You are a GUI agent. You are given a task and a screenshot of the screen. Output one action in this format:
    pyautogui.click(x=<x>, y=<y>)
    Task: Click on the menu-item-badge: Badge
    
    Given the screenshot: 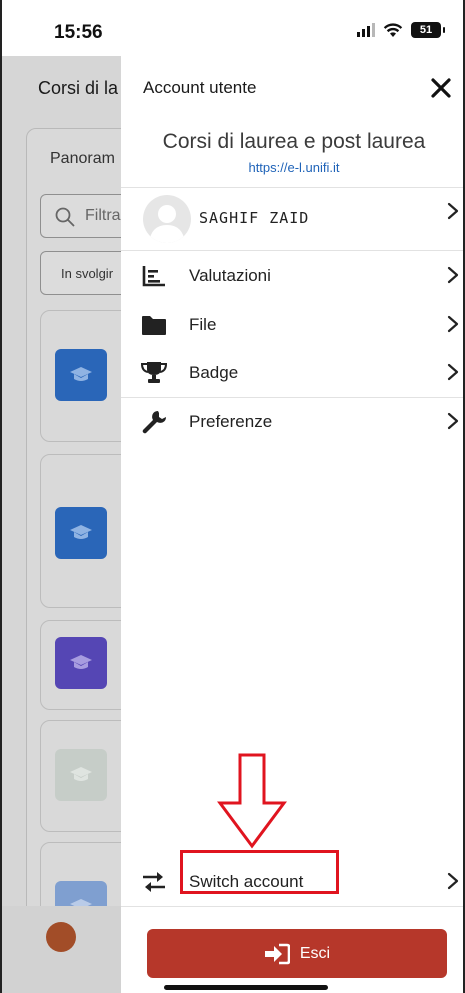 What is the action you would take?
    pyautogui.click(x=292, y=373)
    